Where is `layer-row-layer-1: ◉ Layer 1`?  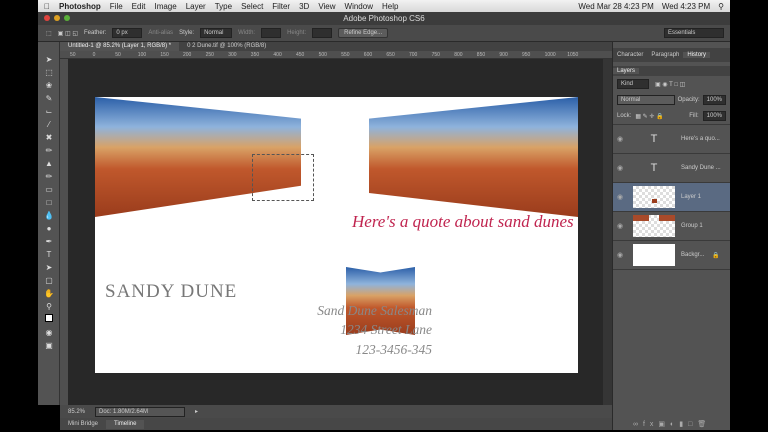
layer-row-layer-1: ◉ Layer 1 is located at coordinates (671, 197).